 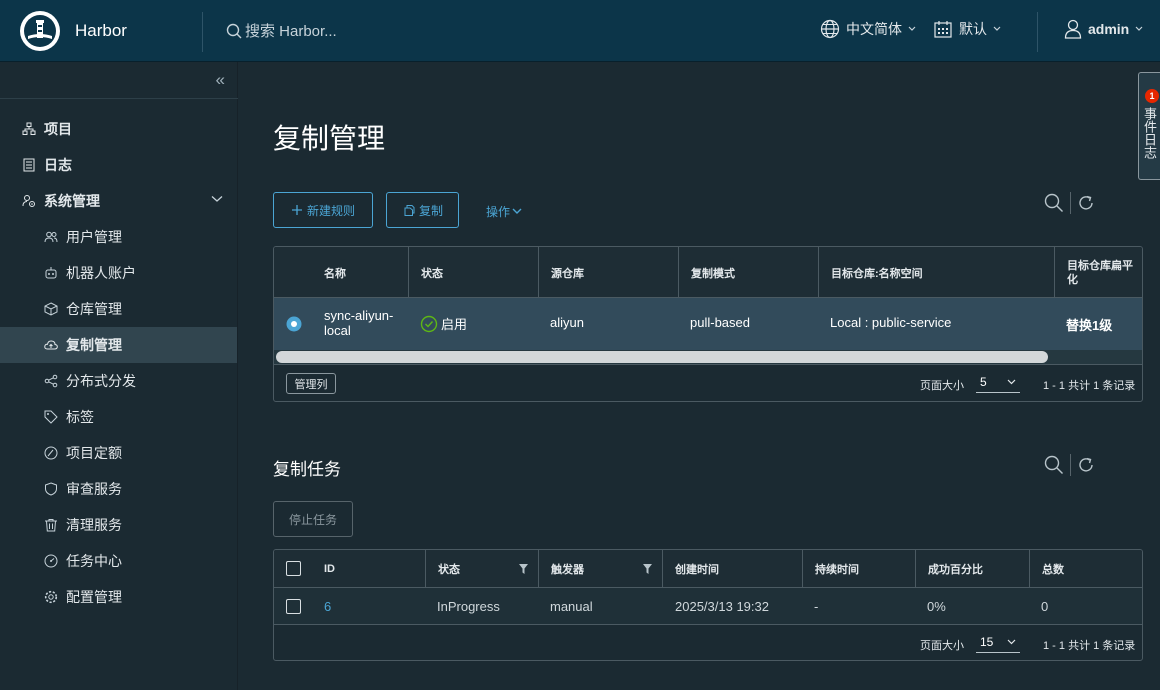 What do you see at coordinates (94, 561) in the screenshot?
I see `sidebar-item-label: 任务中心` at bounding box center [94, 561].